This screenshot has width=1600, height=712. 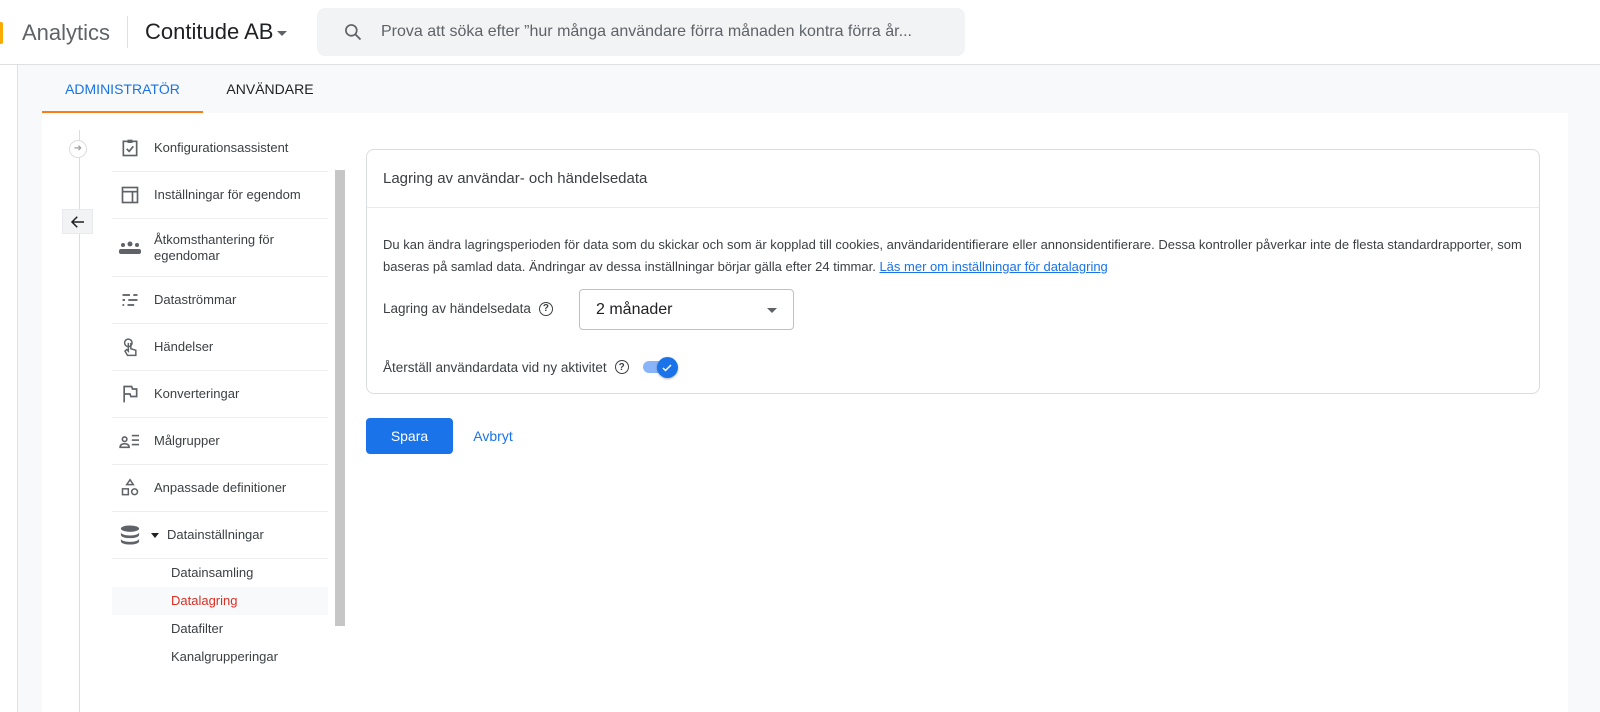 What do you see at coordinates (270, 89) in the screenshot?
I see `tab-users: ANVÄNDARE` at bounding box center [270, 89].